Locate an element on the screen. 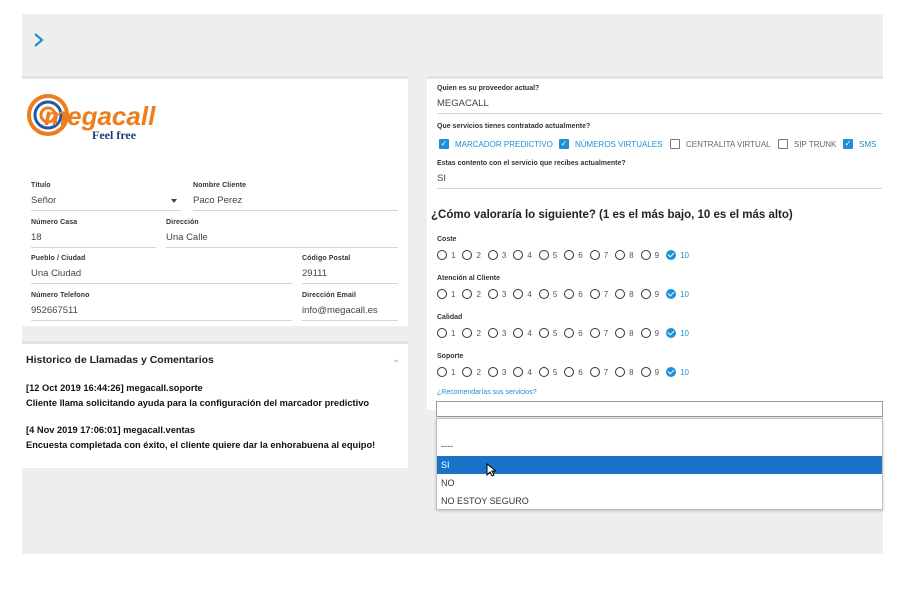 The width and height of the screenshot is (900, 591). address-field: Dirección Una Calle is located at coordinates (282, 233).